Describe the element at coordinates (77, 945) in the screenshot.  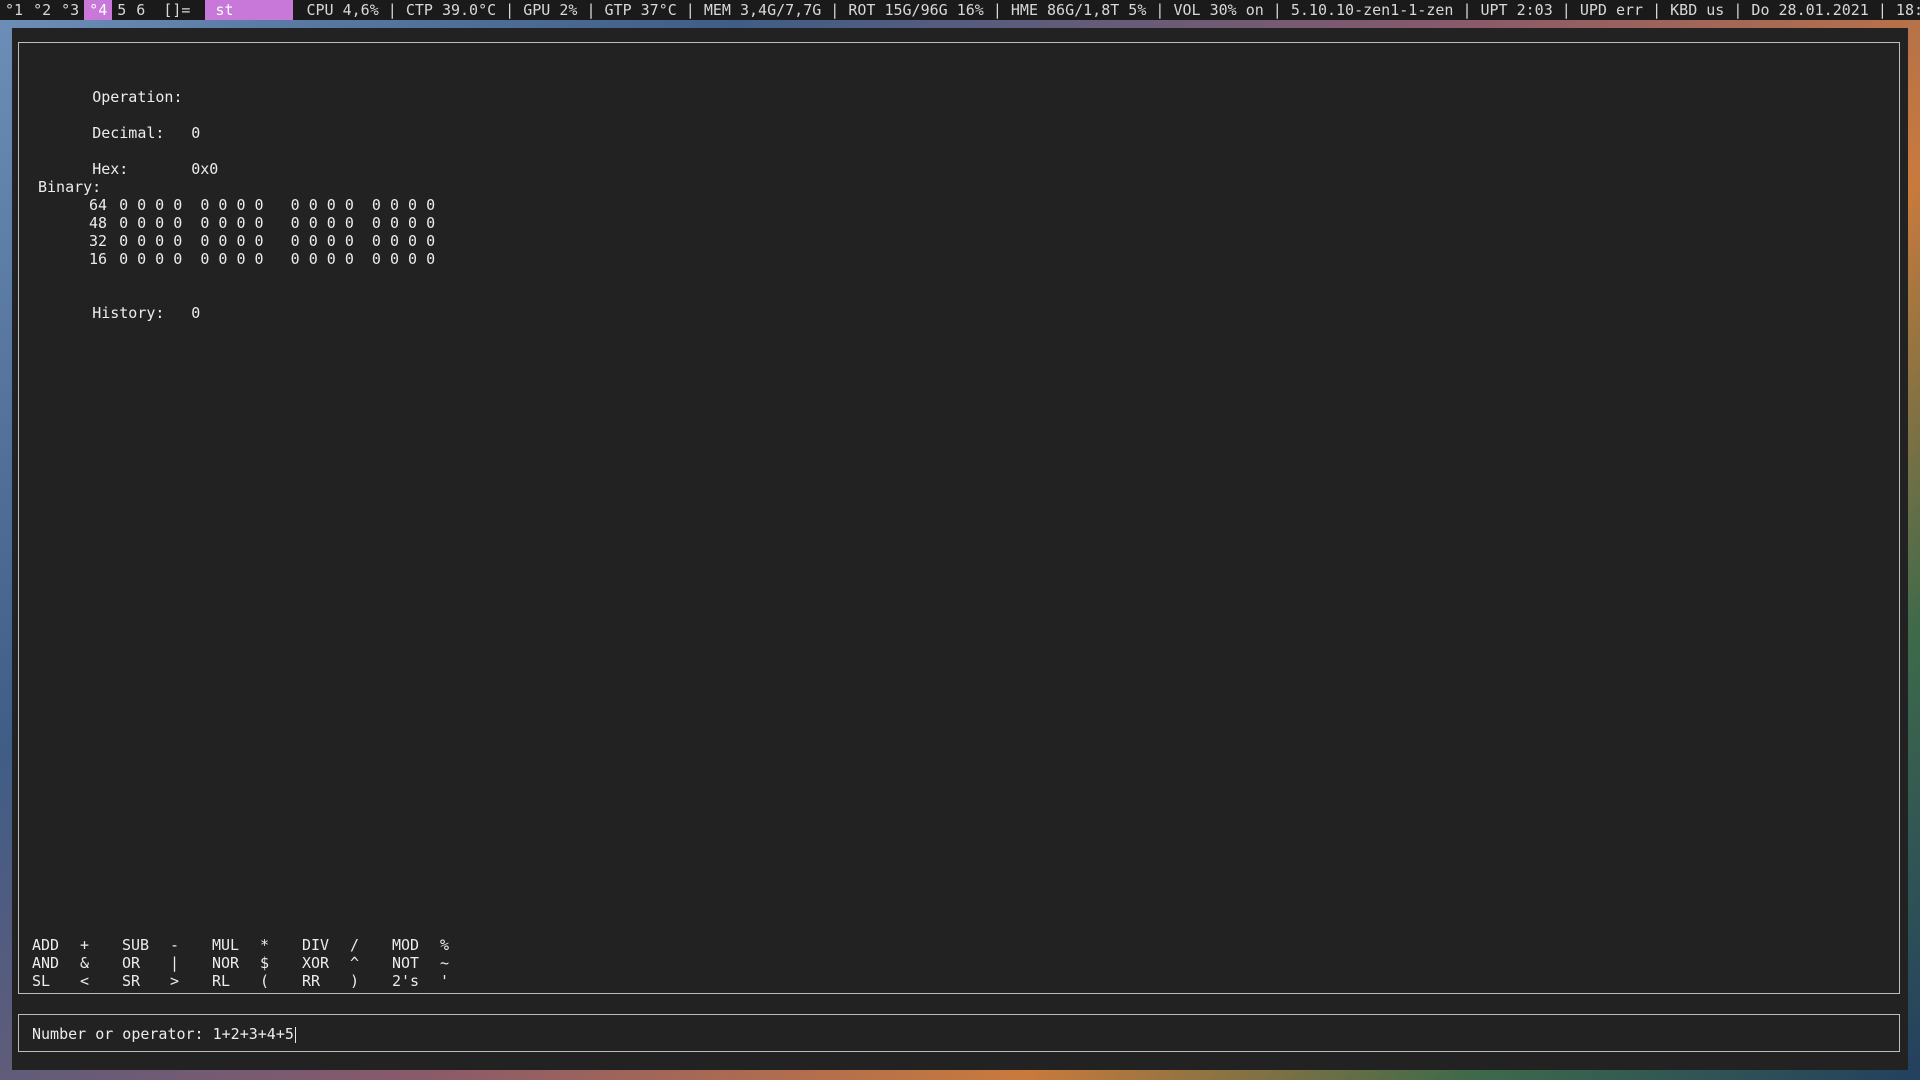
I see `operator-add: ADD +` at that location.